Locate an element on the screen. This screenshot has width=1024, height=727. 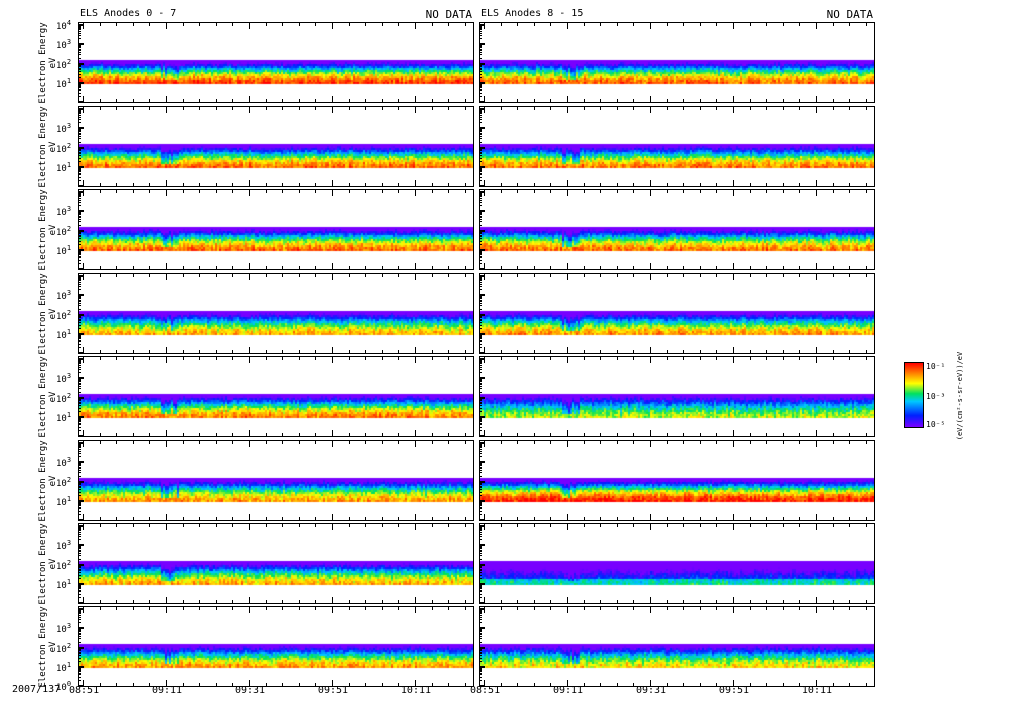
x-tick-label: 09:11 is located at coordinates (167, 690).